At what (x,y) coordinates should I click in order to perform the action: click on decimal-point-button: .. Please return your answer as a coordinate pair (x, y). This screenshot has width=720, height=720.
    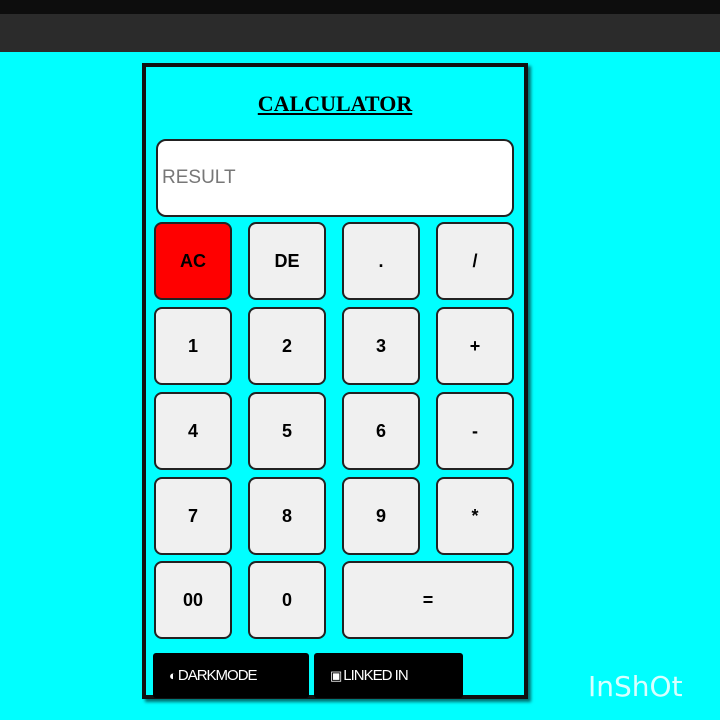
    Looking at the image, I should click on (381, 261).